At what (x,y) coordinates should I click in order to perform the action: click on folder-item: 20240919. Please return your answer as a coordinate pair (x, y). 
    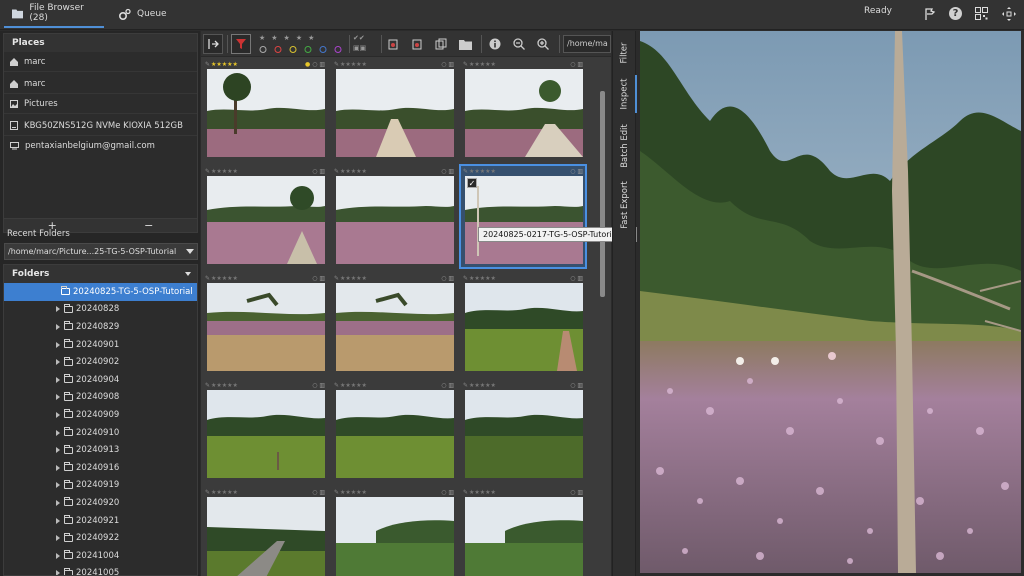
    Looking at the image, I should click on (100, 486).